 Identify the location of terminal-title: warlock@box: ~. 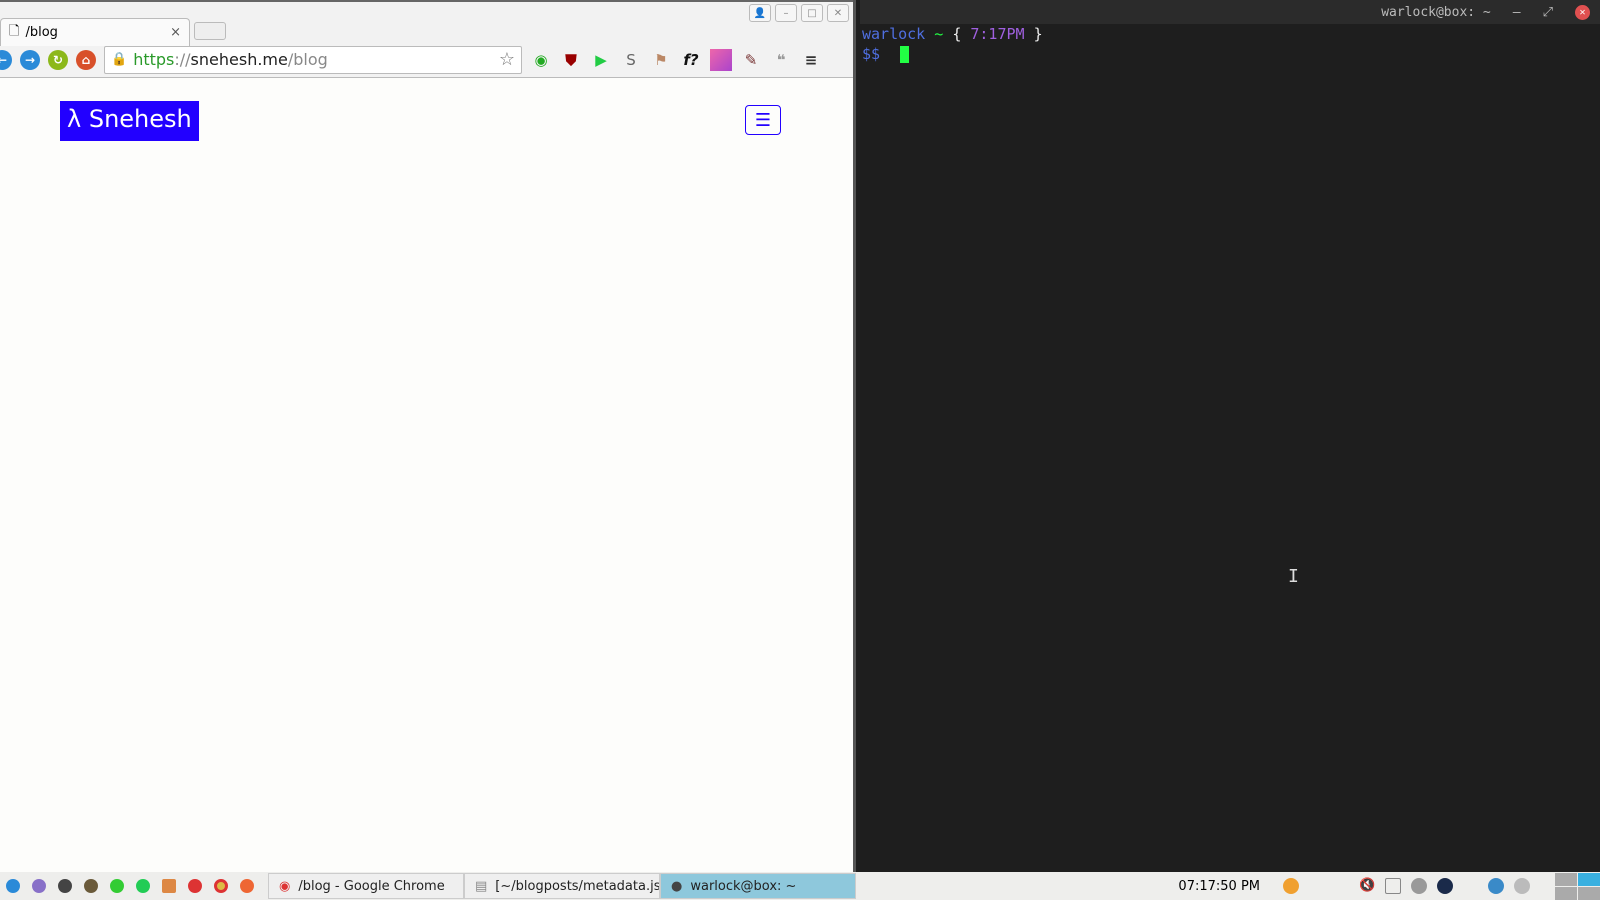
(1436, 12).